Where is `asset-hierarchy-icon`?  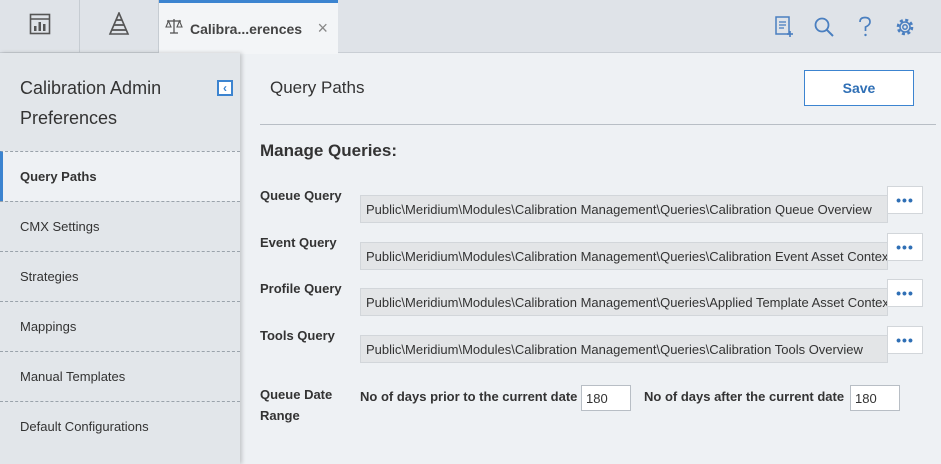 asset-hierarchy-icon is located at coordinates (119, 25).